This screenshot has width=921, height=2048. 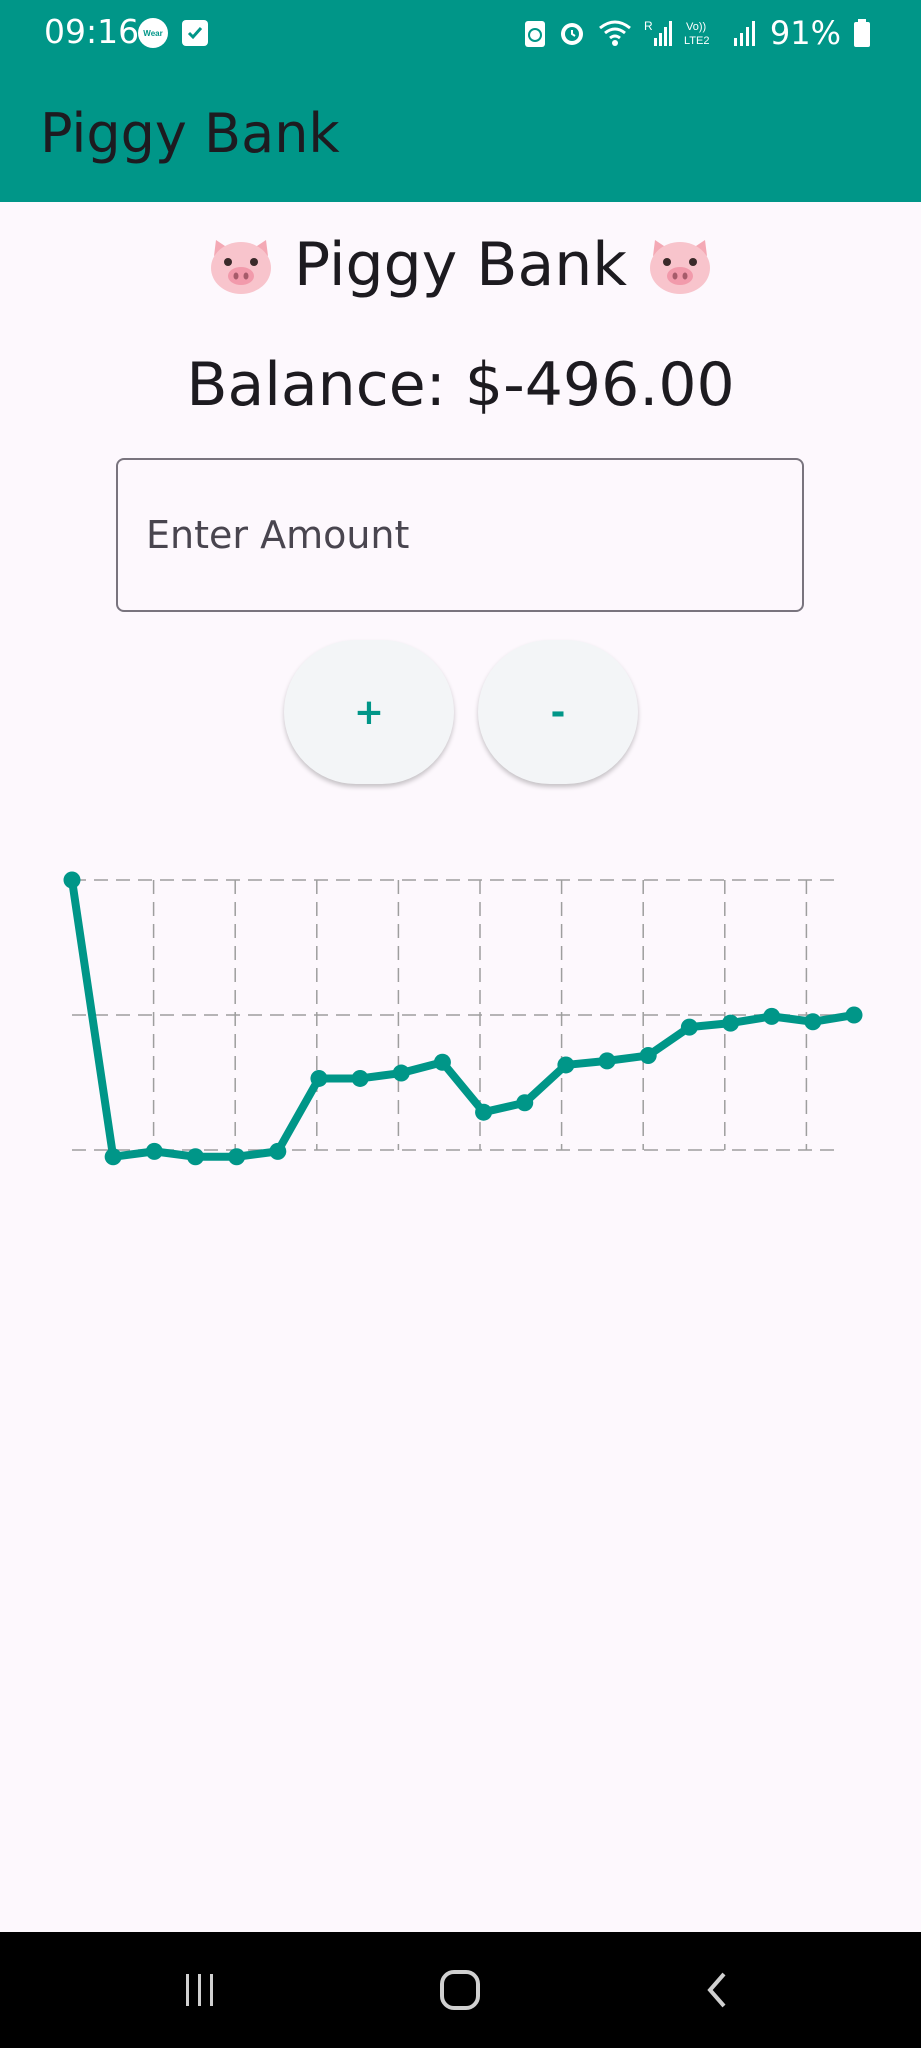 What do you see at coordinates (571, 34) in the screenshot?
I see `alarm-icon` at bounding box center [571, 34].